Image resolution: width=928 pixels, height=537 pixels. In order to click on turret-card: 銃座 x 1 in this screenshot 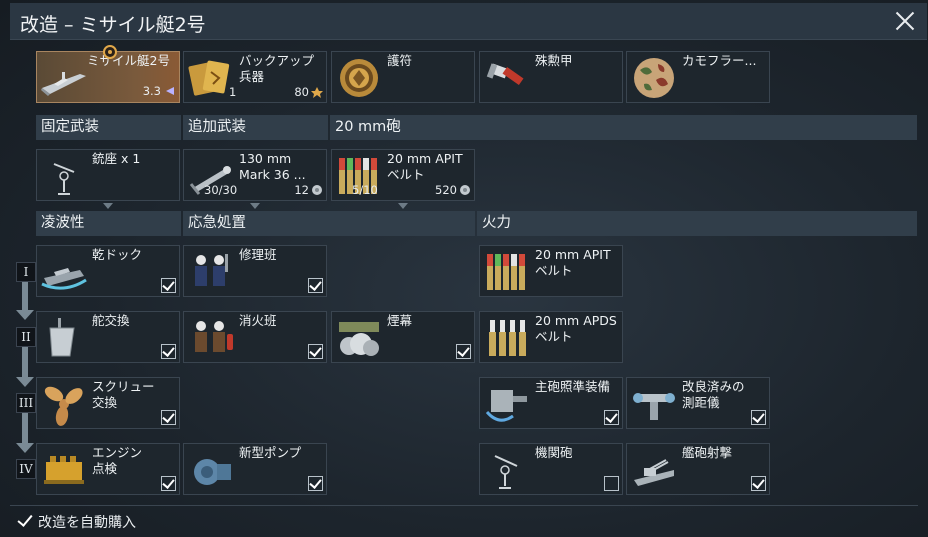, I will do `click(108, 175)`.